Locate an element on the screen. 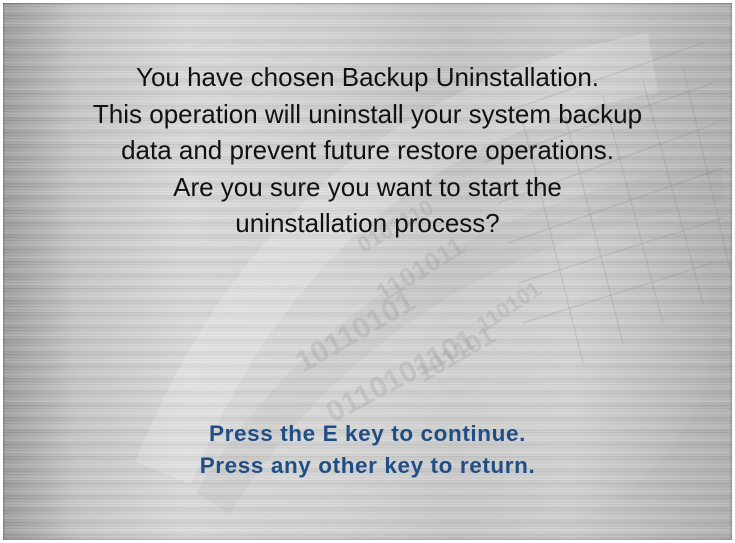 This screenshot has width=735, height=543. svg-text: 0110101101 is located at coordinates (401, 376).